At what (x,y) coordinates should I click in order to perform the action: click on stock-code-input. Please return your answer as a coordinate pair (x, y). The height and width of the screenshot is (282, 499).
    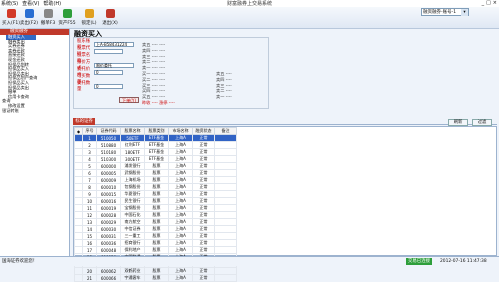
    Looking at the image, I should click on (108, 51).